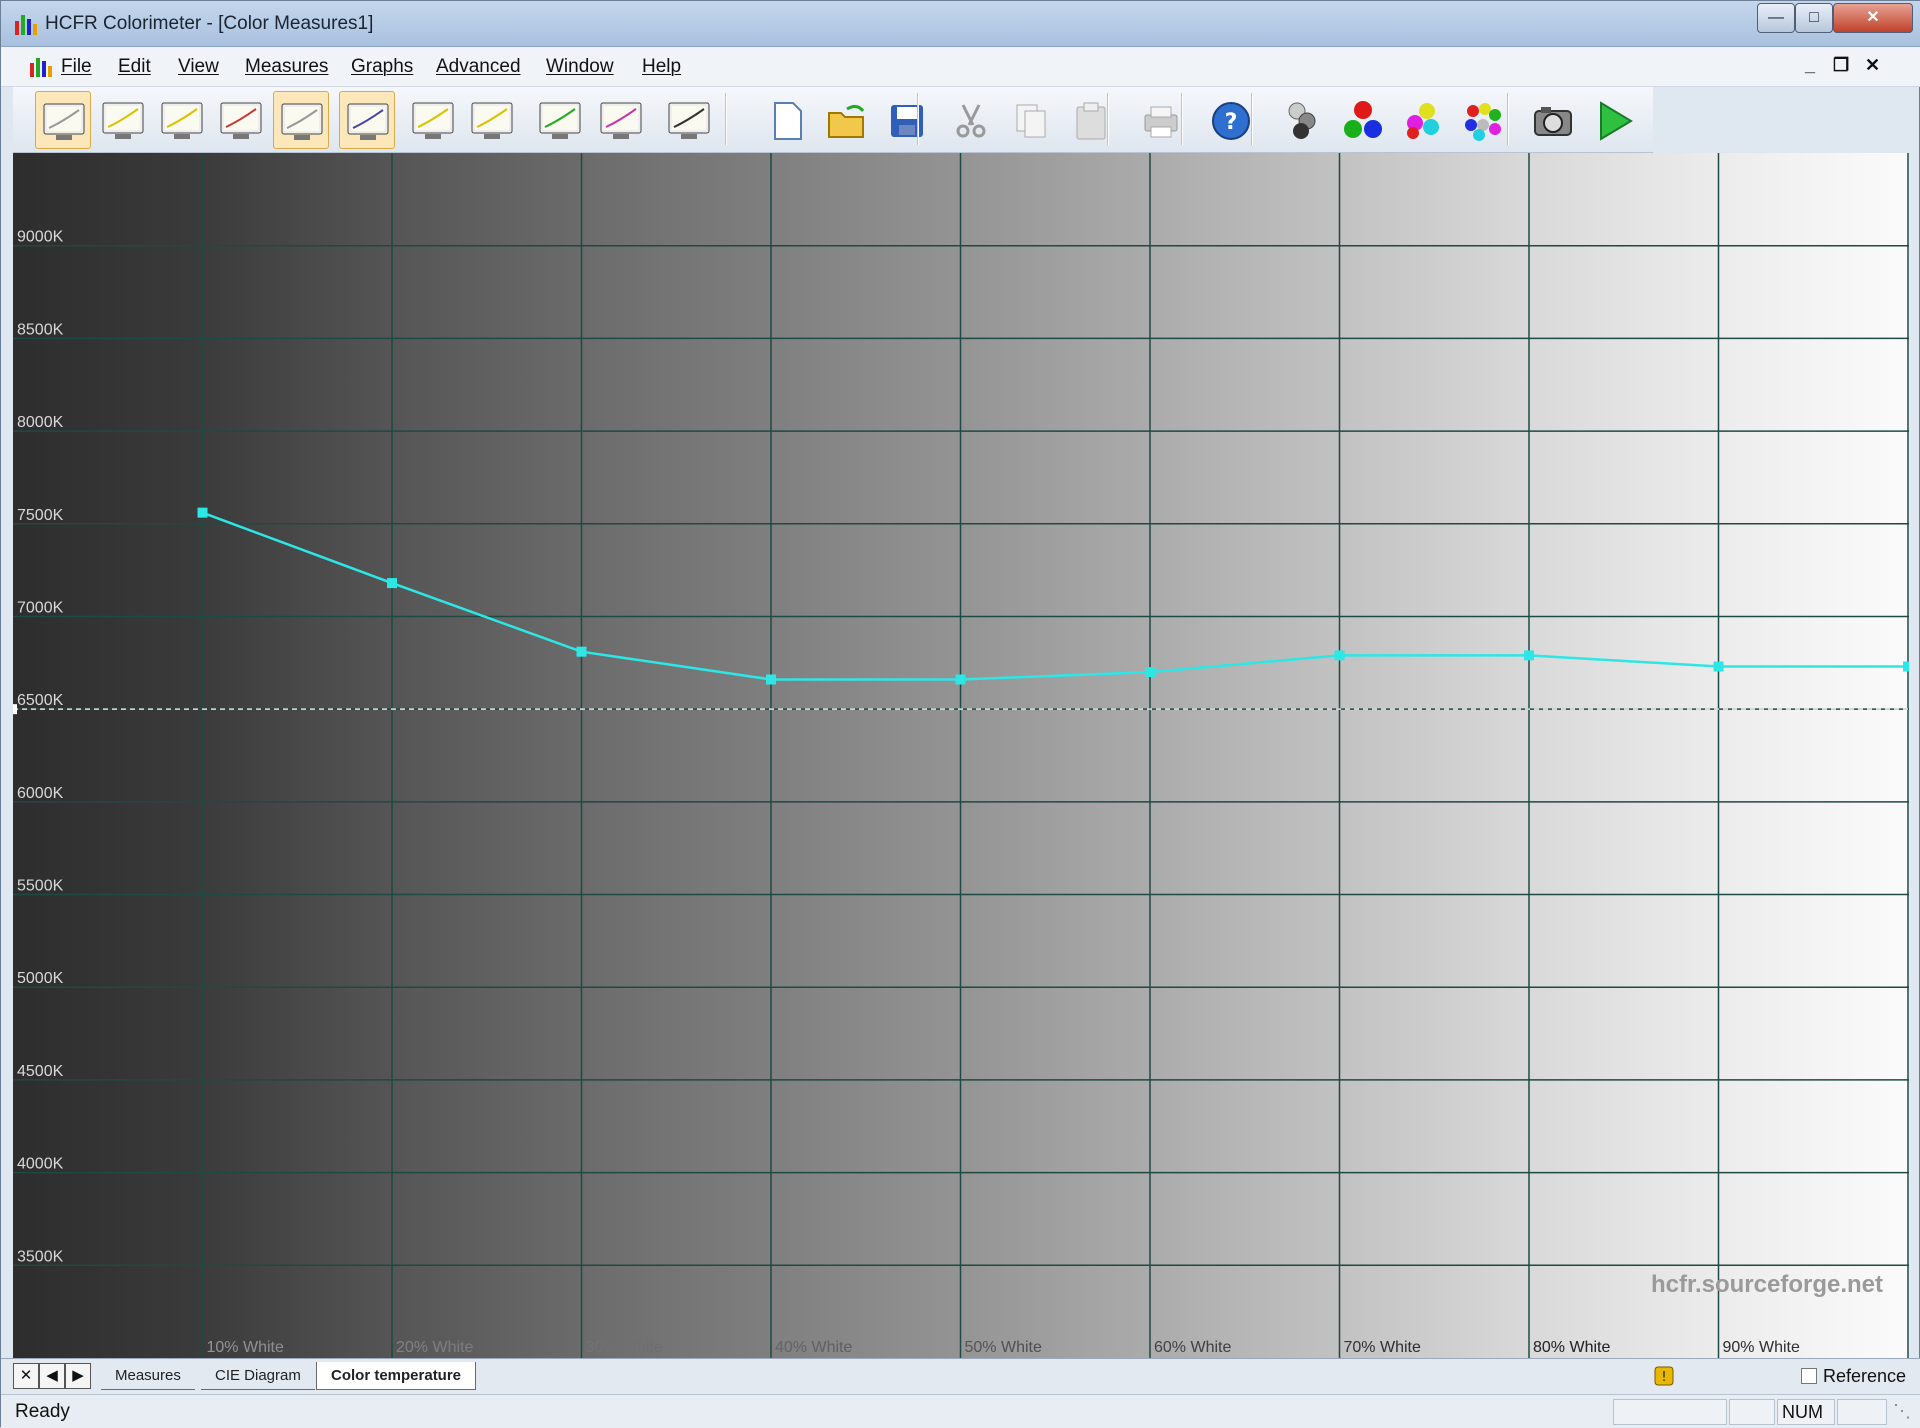 The height and width of the screenshot is (1428, 1920). Describe the element at coordinates (661, 67) in the screenshot. I see `menu-help: Help` at that location.